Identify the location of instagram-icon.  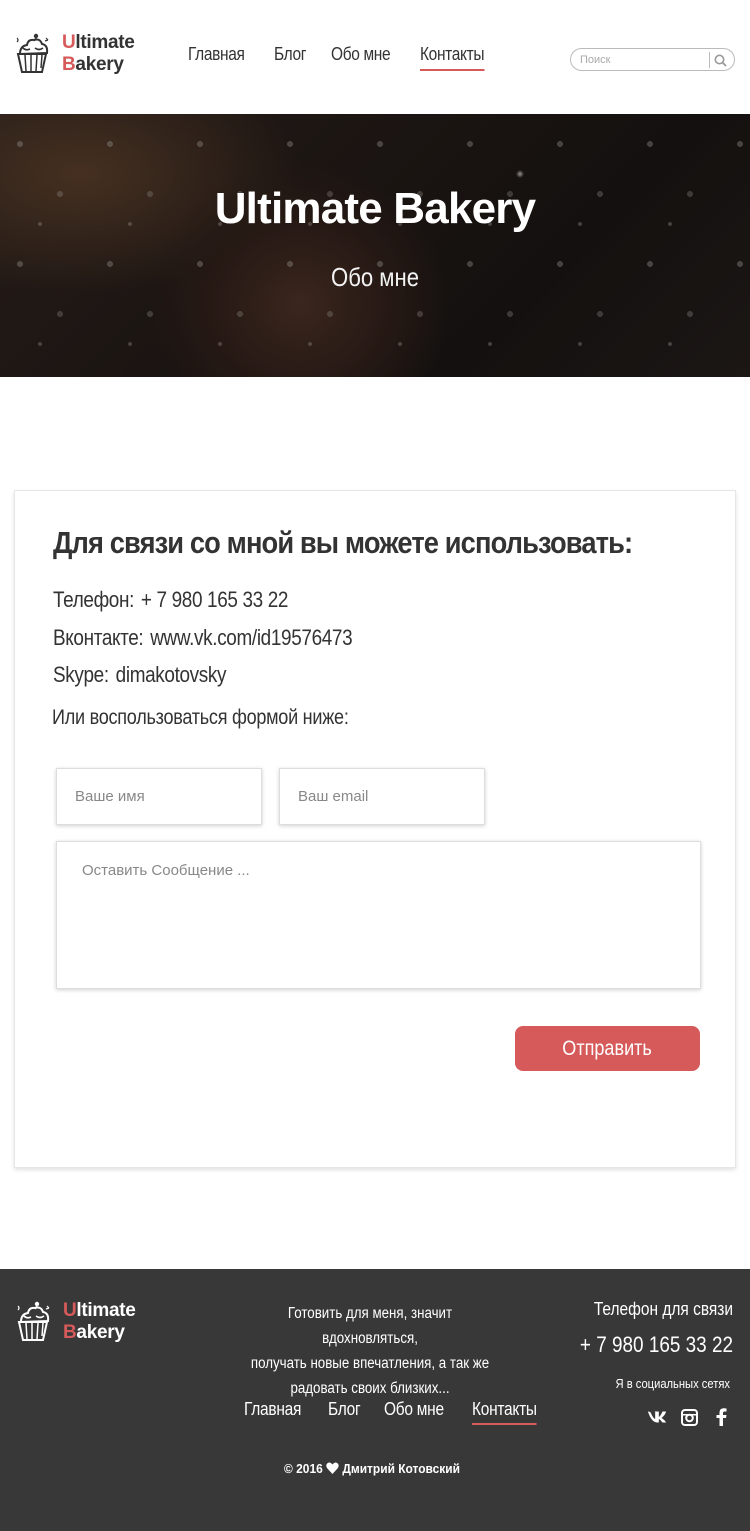
(689, 1417).